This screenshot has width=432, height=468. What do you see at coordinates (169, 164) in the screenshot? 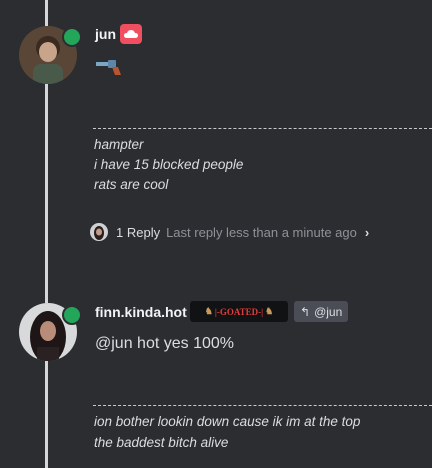
I see `bio-line-1-jun: i have 15 blocked people` at bounding box center [169, 164].